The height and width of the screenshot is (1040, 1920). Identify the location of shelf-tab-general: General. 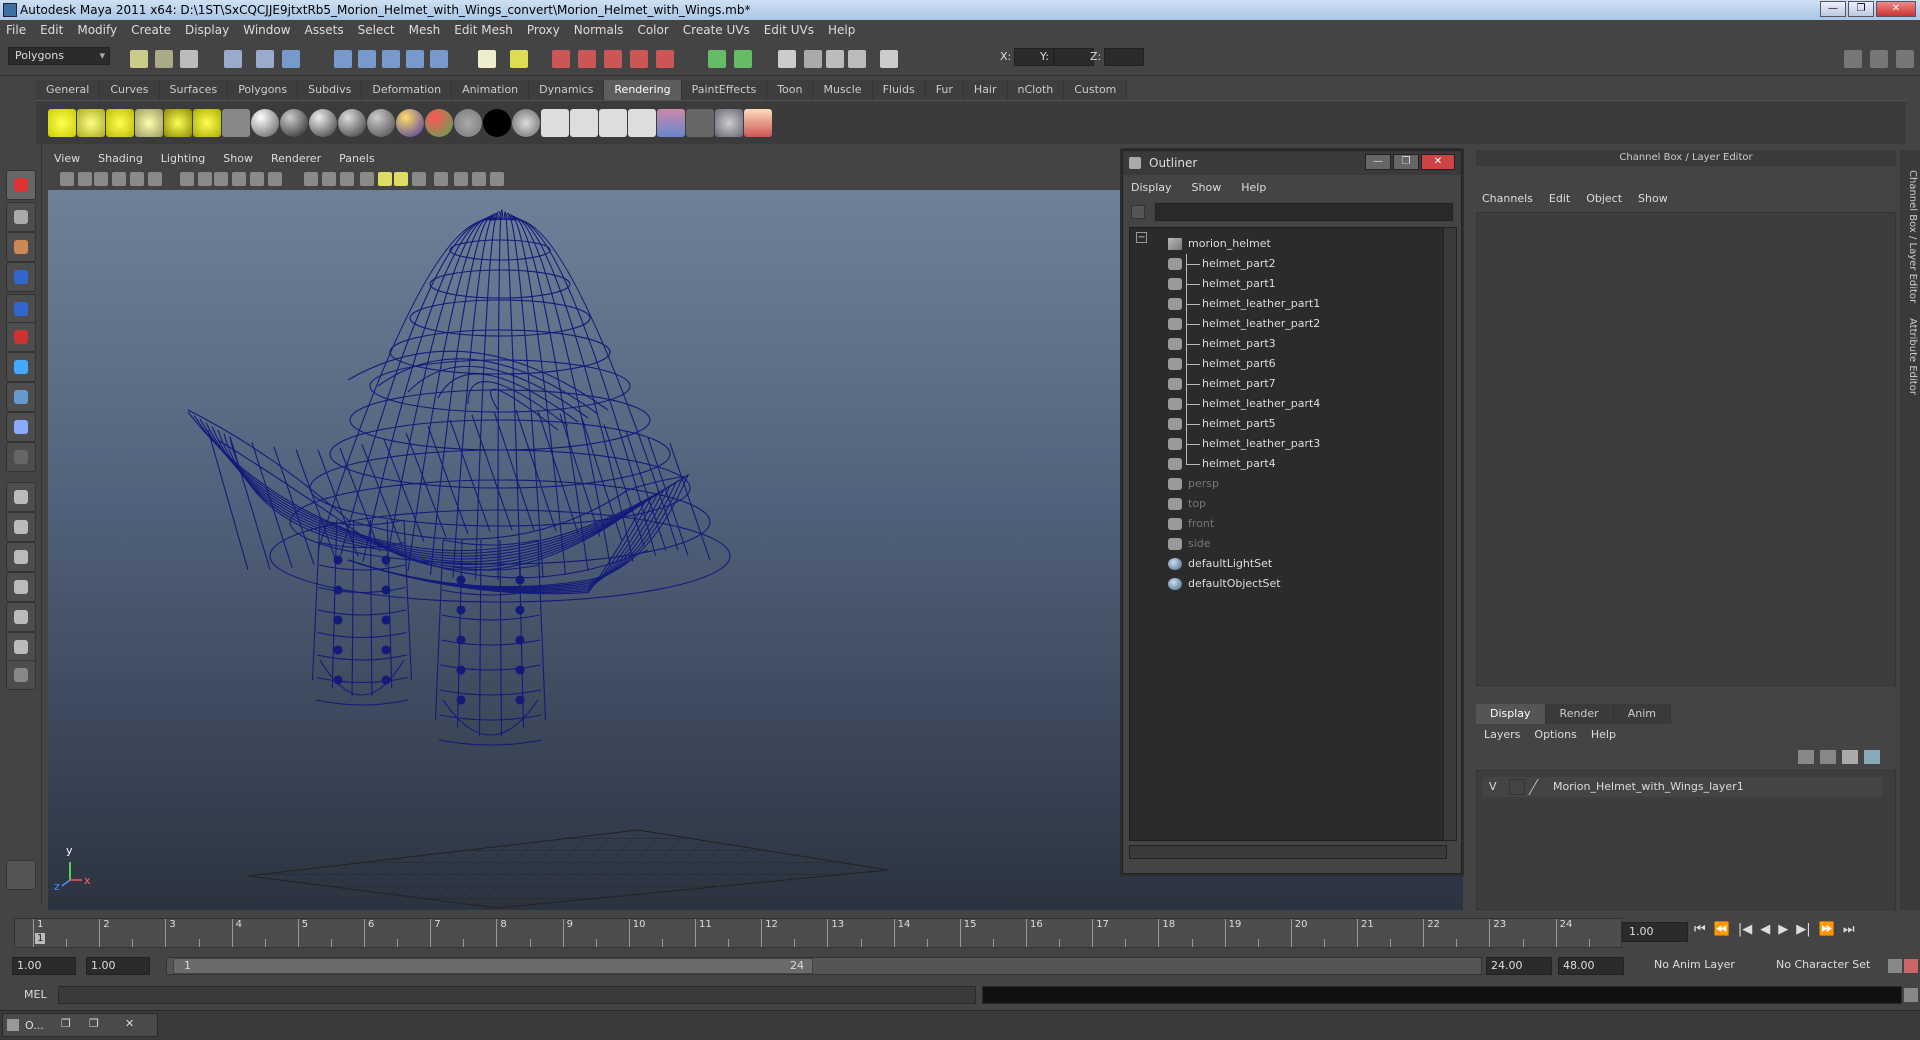
(68, 90).